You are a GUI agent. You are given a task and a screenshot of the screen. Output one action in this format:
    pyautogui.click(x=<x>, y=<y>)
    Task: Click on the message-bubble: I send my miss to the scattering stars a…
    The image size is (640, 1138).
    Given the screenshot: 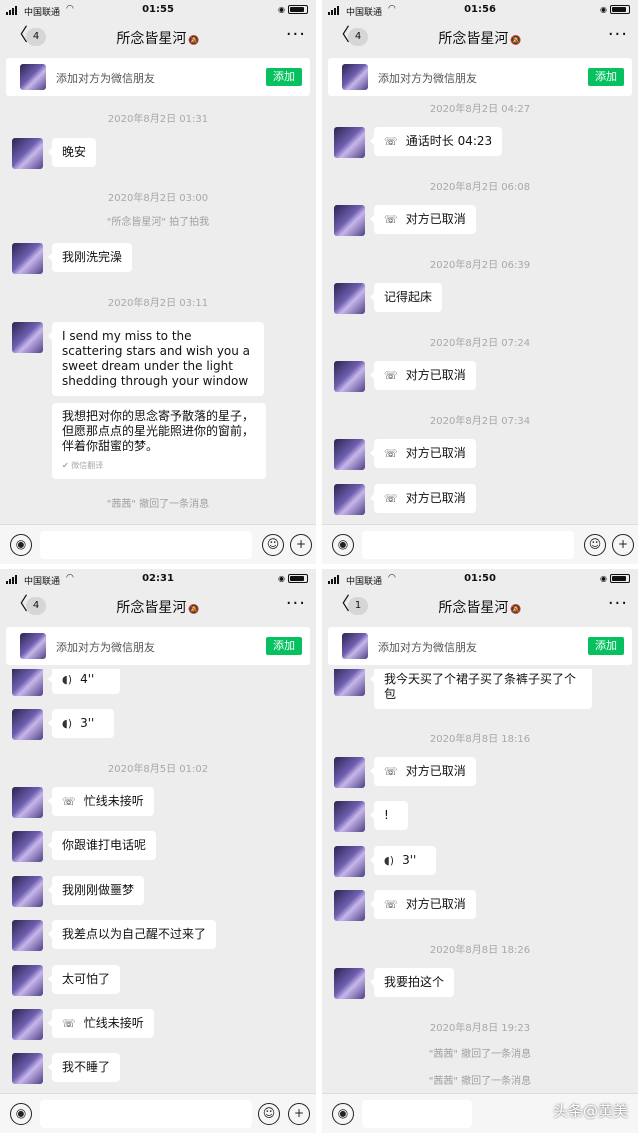 What is the action you would take?
    pyautogui.click(x=156, y=359)
    